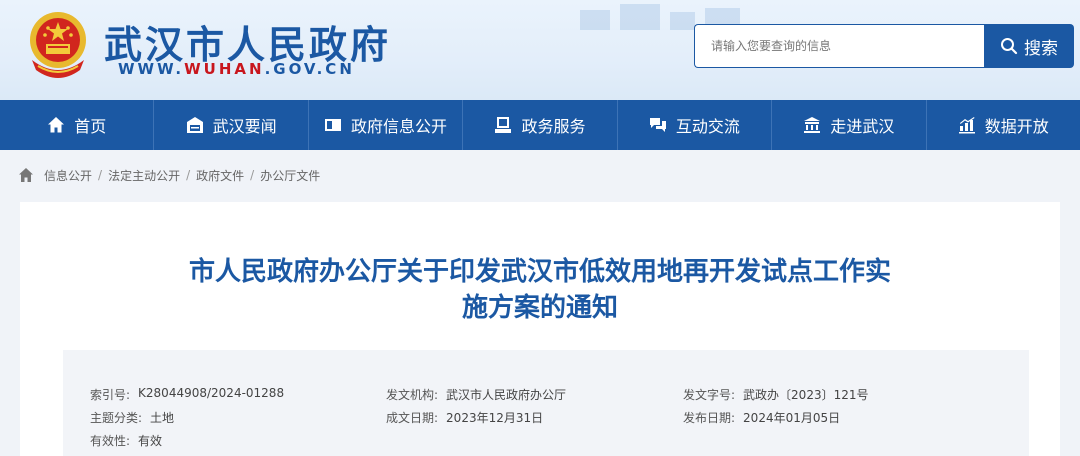 This screenshot has height=456, width=1080. I want to click on chat-icon, so click(657, 125).